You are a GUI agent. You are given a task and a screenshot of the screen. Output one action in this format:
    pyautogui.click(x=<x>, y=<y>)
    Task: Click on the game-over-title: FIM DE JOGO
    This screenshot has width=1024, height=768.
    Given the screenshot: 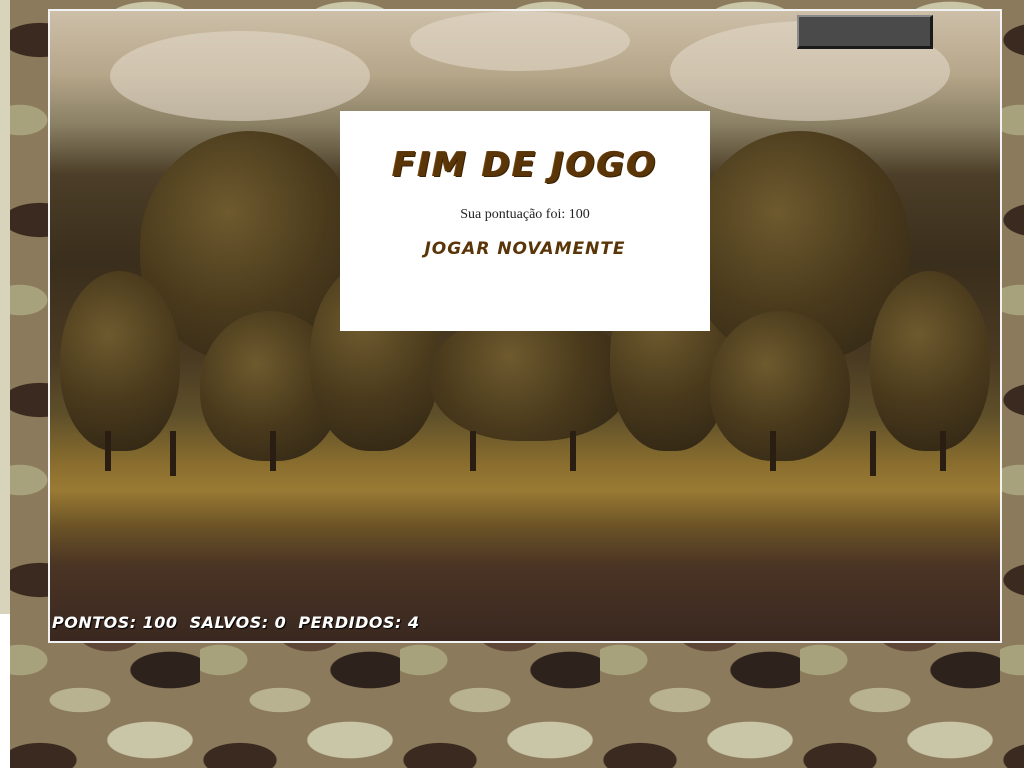 What is the action you would take?
    pyautogui.click(x=525, y=165)
    